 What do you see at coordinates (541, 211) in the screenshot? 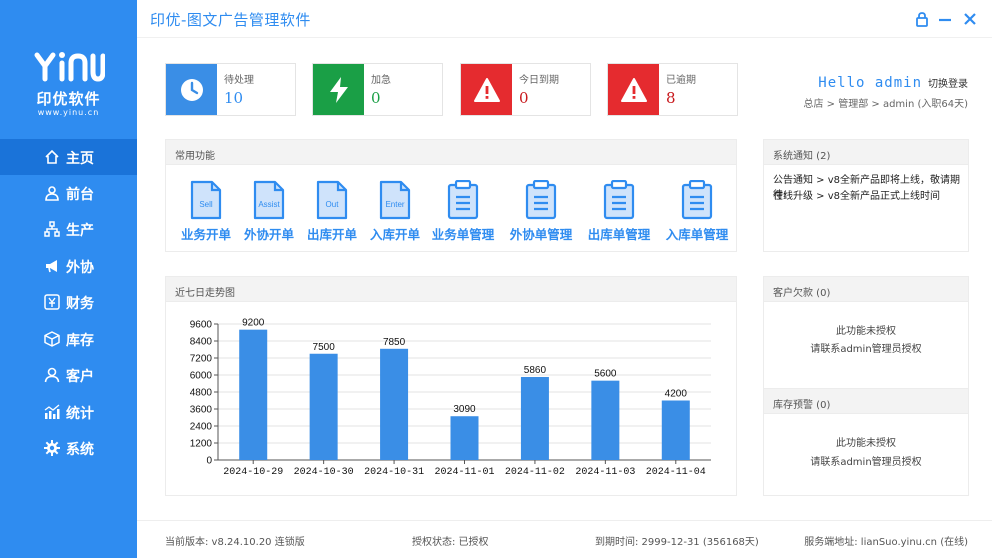
I see `function-item: 外协单管理` at bounding box center [541, 211].